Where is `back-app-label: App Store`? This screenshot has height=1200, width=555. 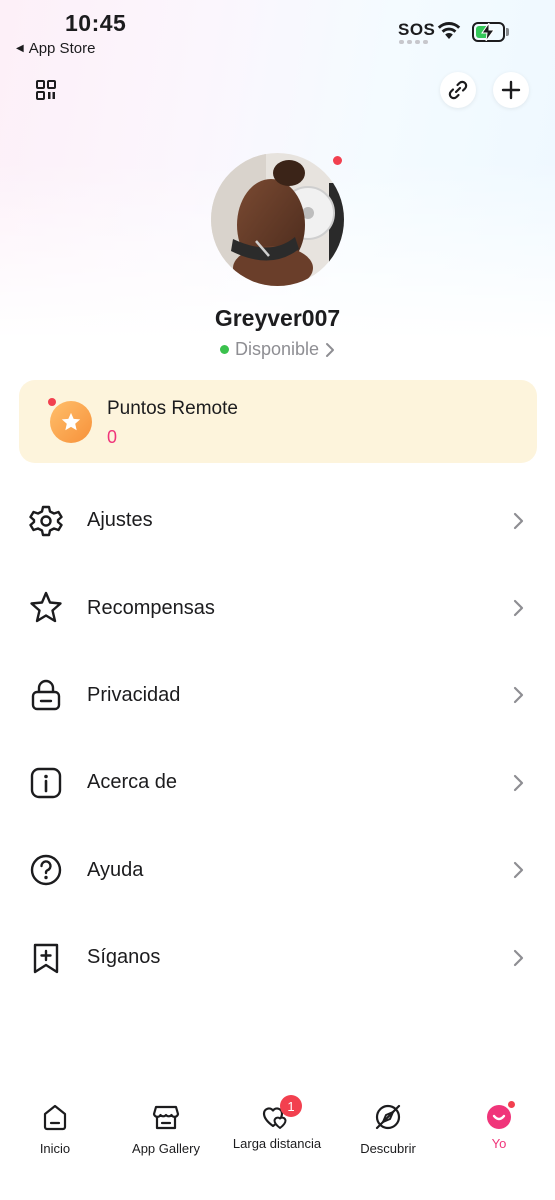 back-app-label: App Store is located at coordinates (62, 48).